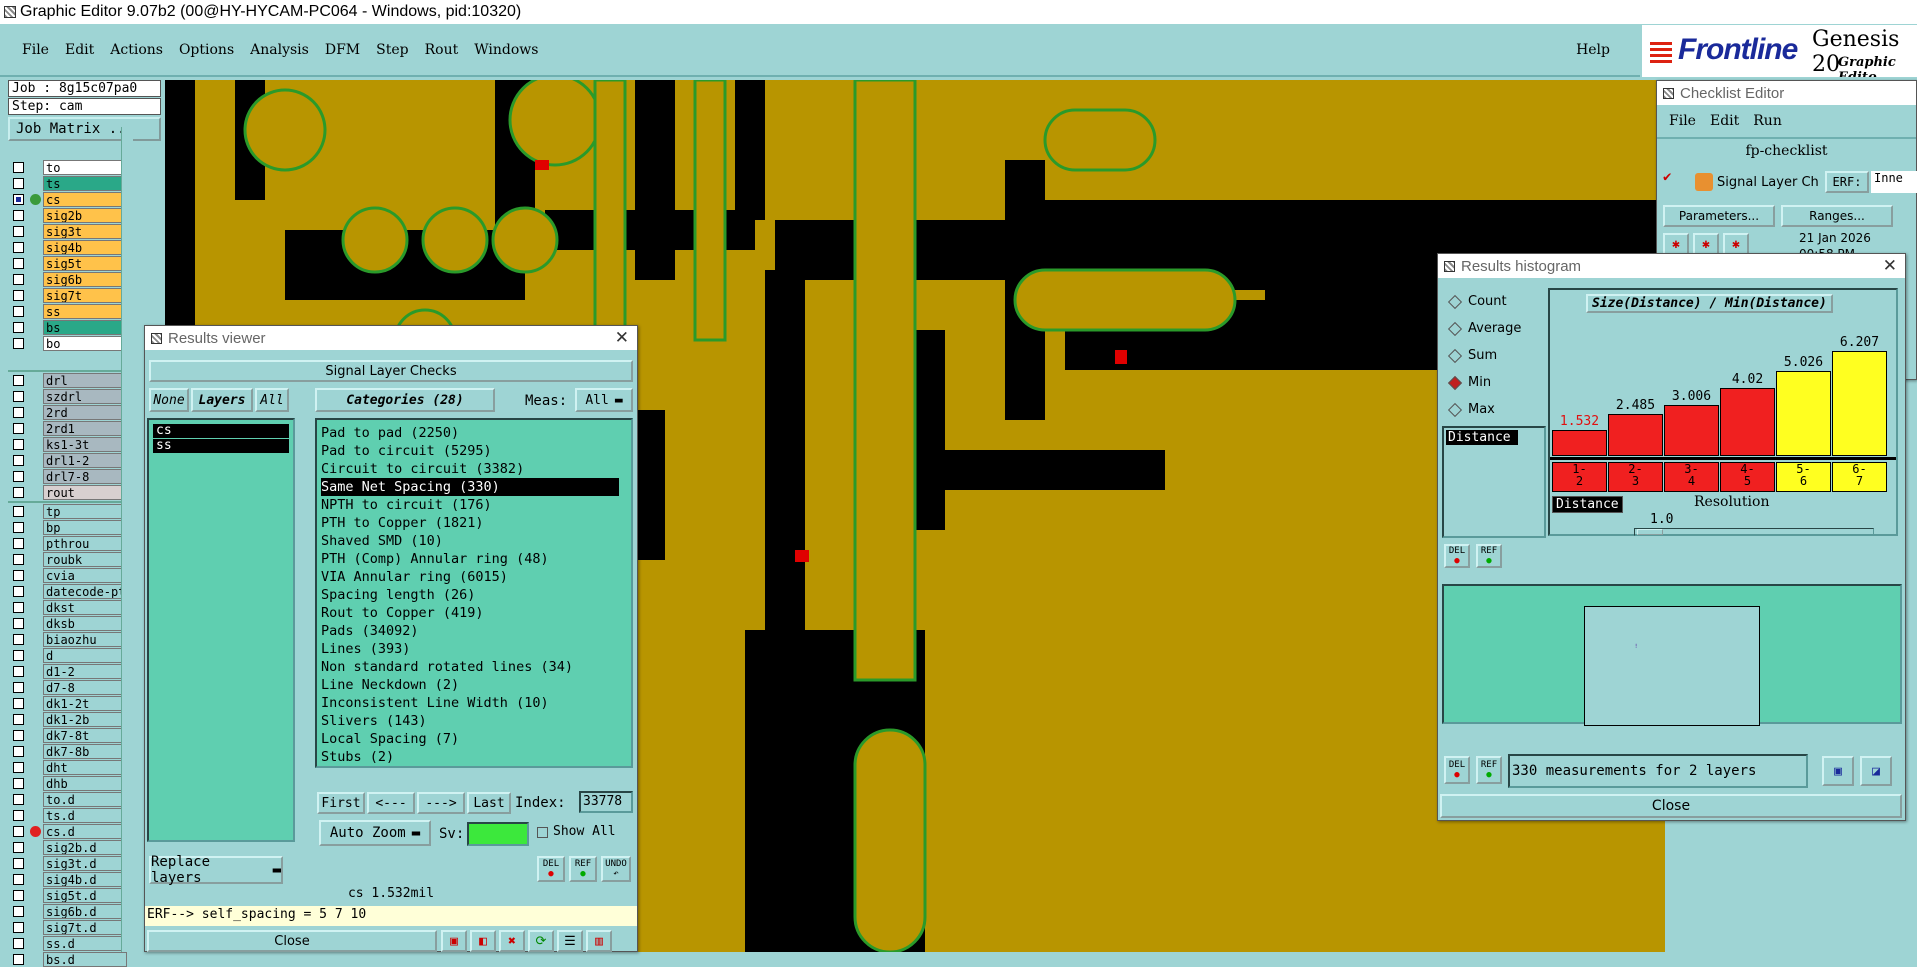  I want to click on layer-row: drl, so click(70, 380).